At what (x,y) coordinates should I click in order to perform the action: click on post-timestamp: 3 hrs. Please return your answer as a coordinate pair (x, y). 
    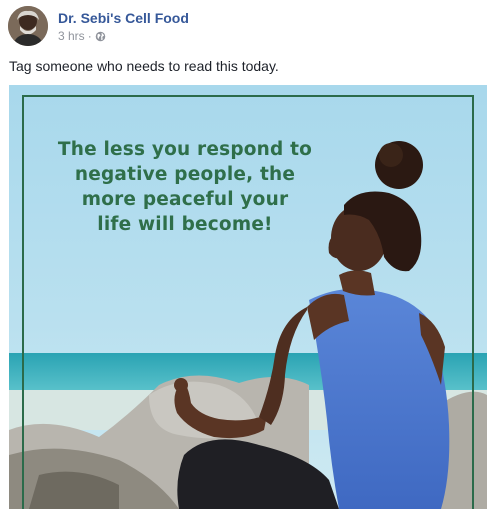
    Looking at the image, I should click on (71, 36).